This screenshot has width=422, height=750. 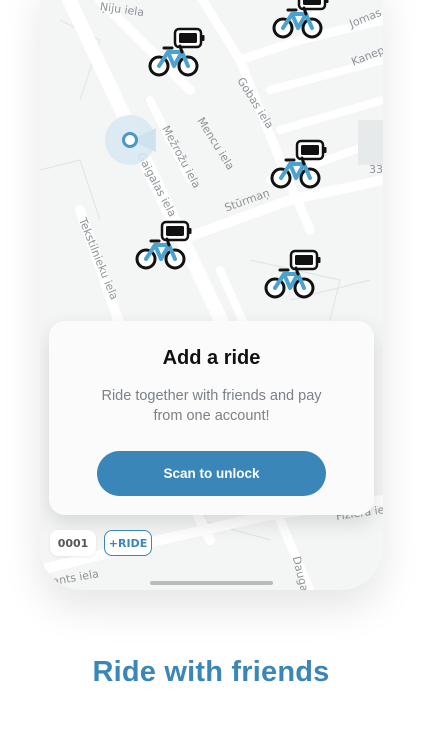 I want to click on add-ride-chip: +RIDE, so click(x=128, y=543).